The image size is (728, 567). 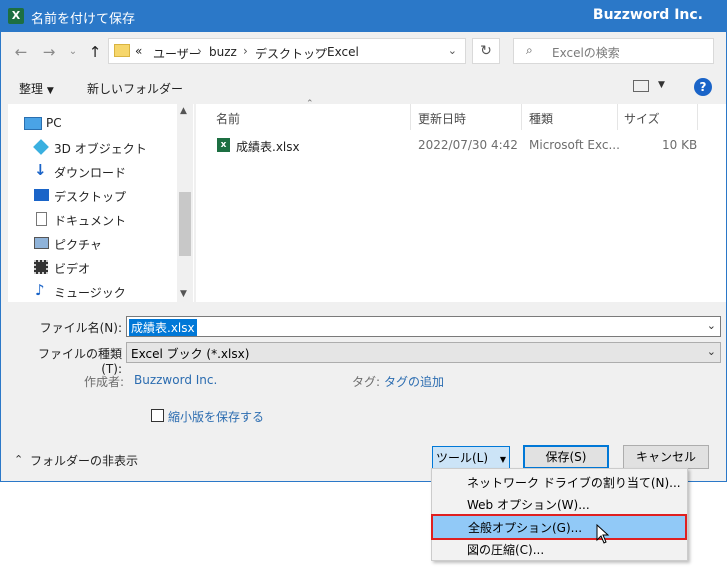 I want to click on sidebar-item-label: PC, so click(x=54, y=123).